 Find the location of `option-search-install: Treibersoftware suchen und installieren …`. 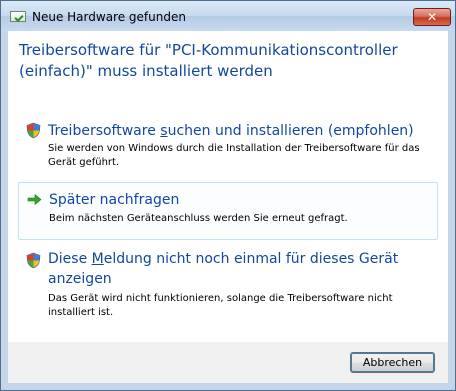

option-search-install: Treibersoftware suchen und installieren … is located at coordinates (228, 146).